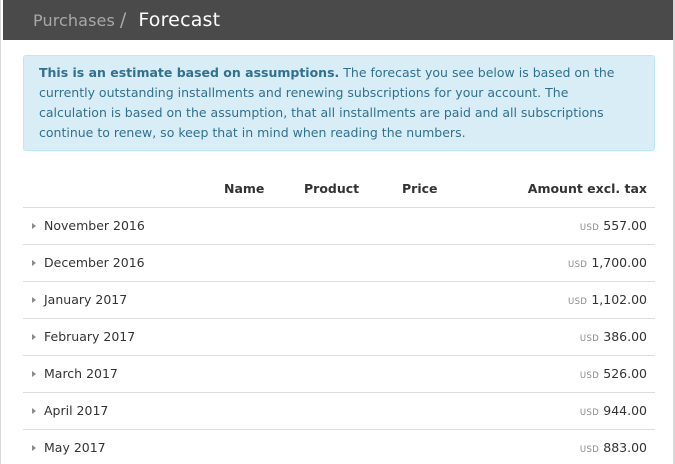  Describe the element at coordinates (625, 373) in the screenshot. I see `amount-value: 526.00` at that location.